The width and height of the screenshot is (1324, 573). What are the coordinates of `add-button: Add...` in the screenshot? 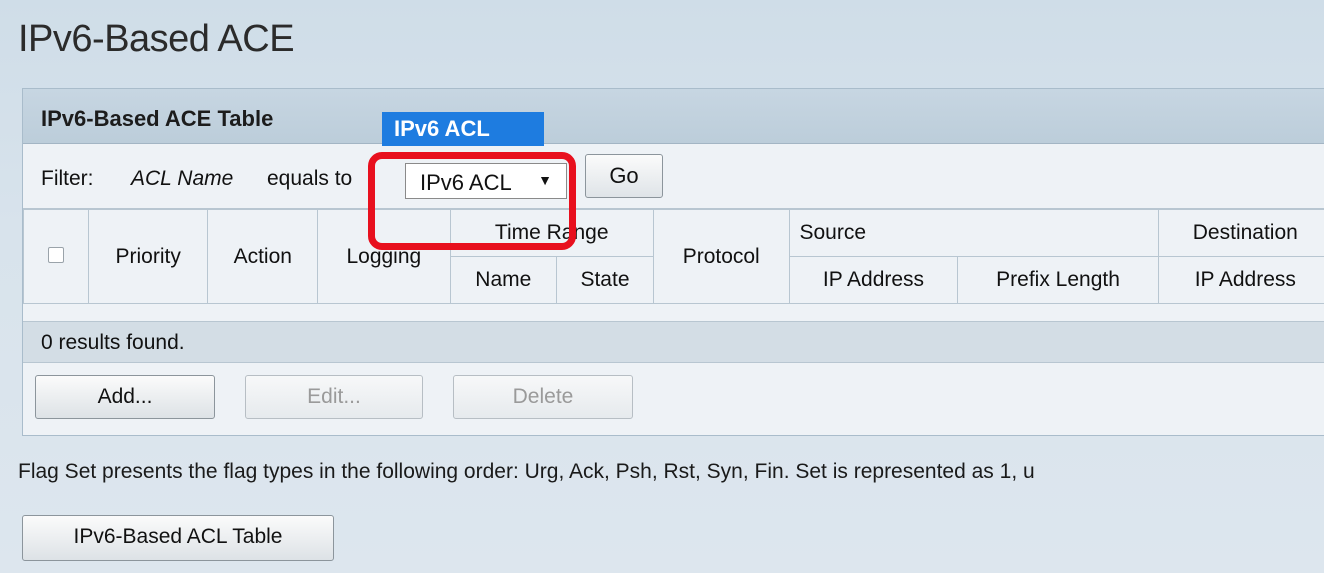 It's located at (125, 397).